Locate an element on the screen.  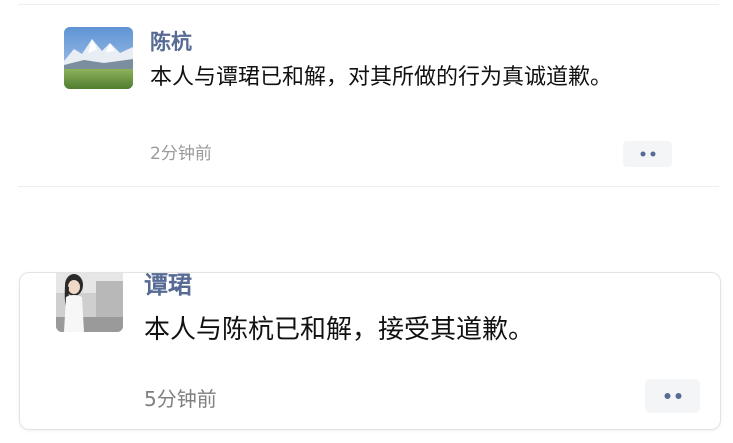
divider is located at coordinates (368, 186).